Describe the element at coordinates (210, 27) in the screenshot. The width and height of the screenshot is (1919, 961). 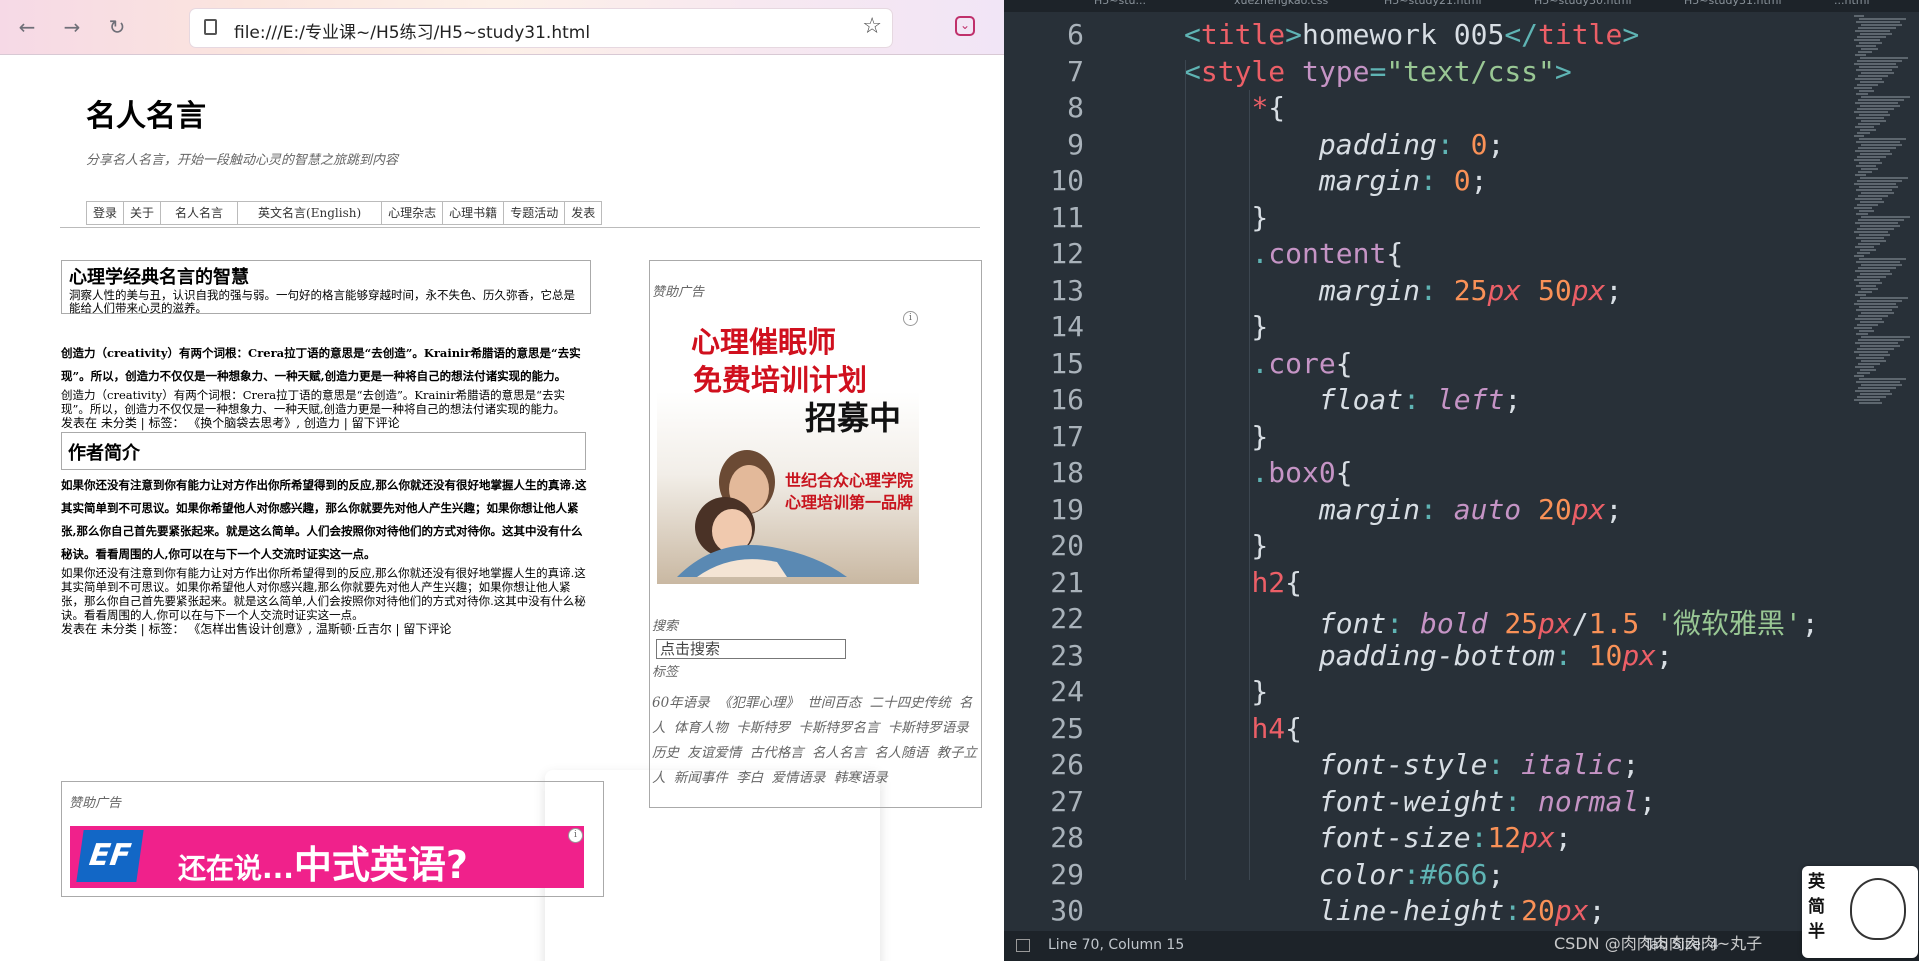
I see `page-icon` at that location.